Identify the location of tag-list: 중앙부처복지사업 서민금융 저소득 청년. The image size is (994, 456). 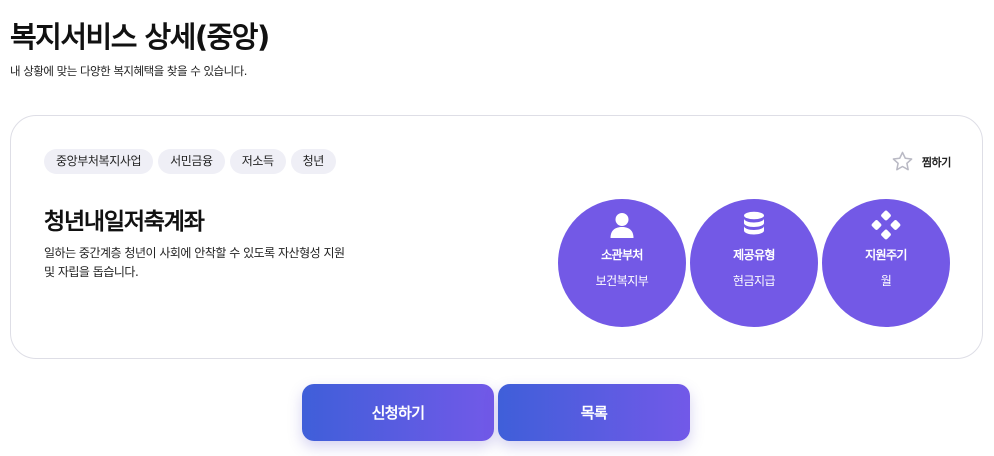
(190, 161).